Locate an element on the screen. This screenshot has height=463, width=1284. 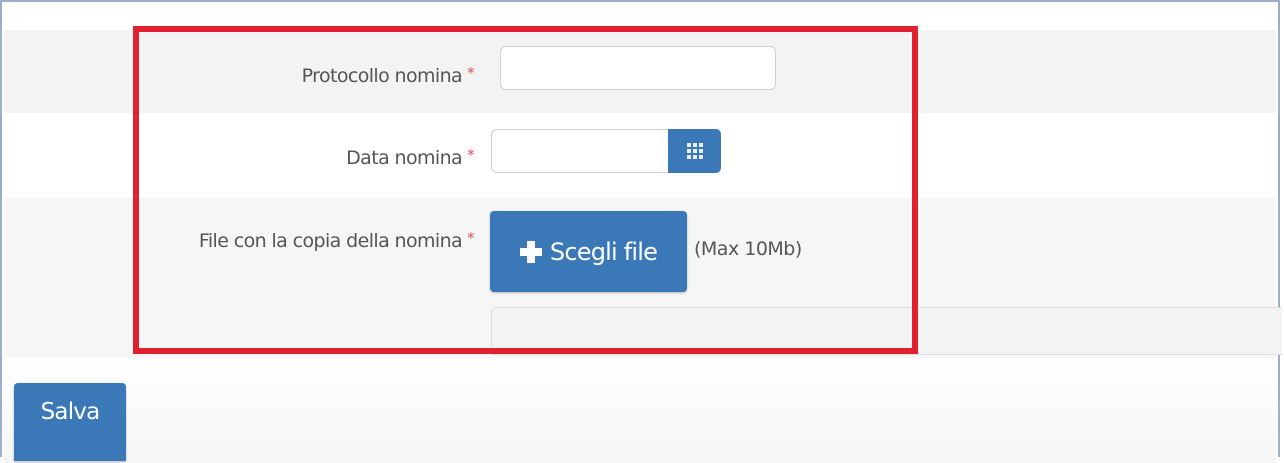
data-label-text: Data nomina is located at coordinates (404, 158).